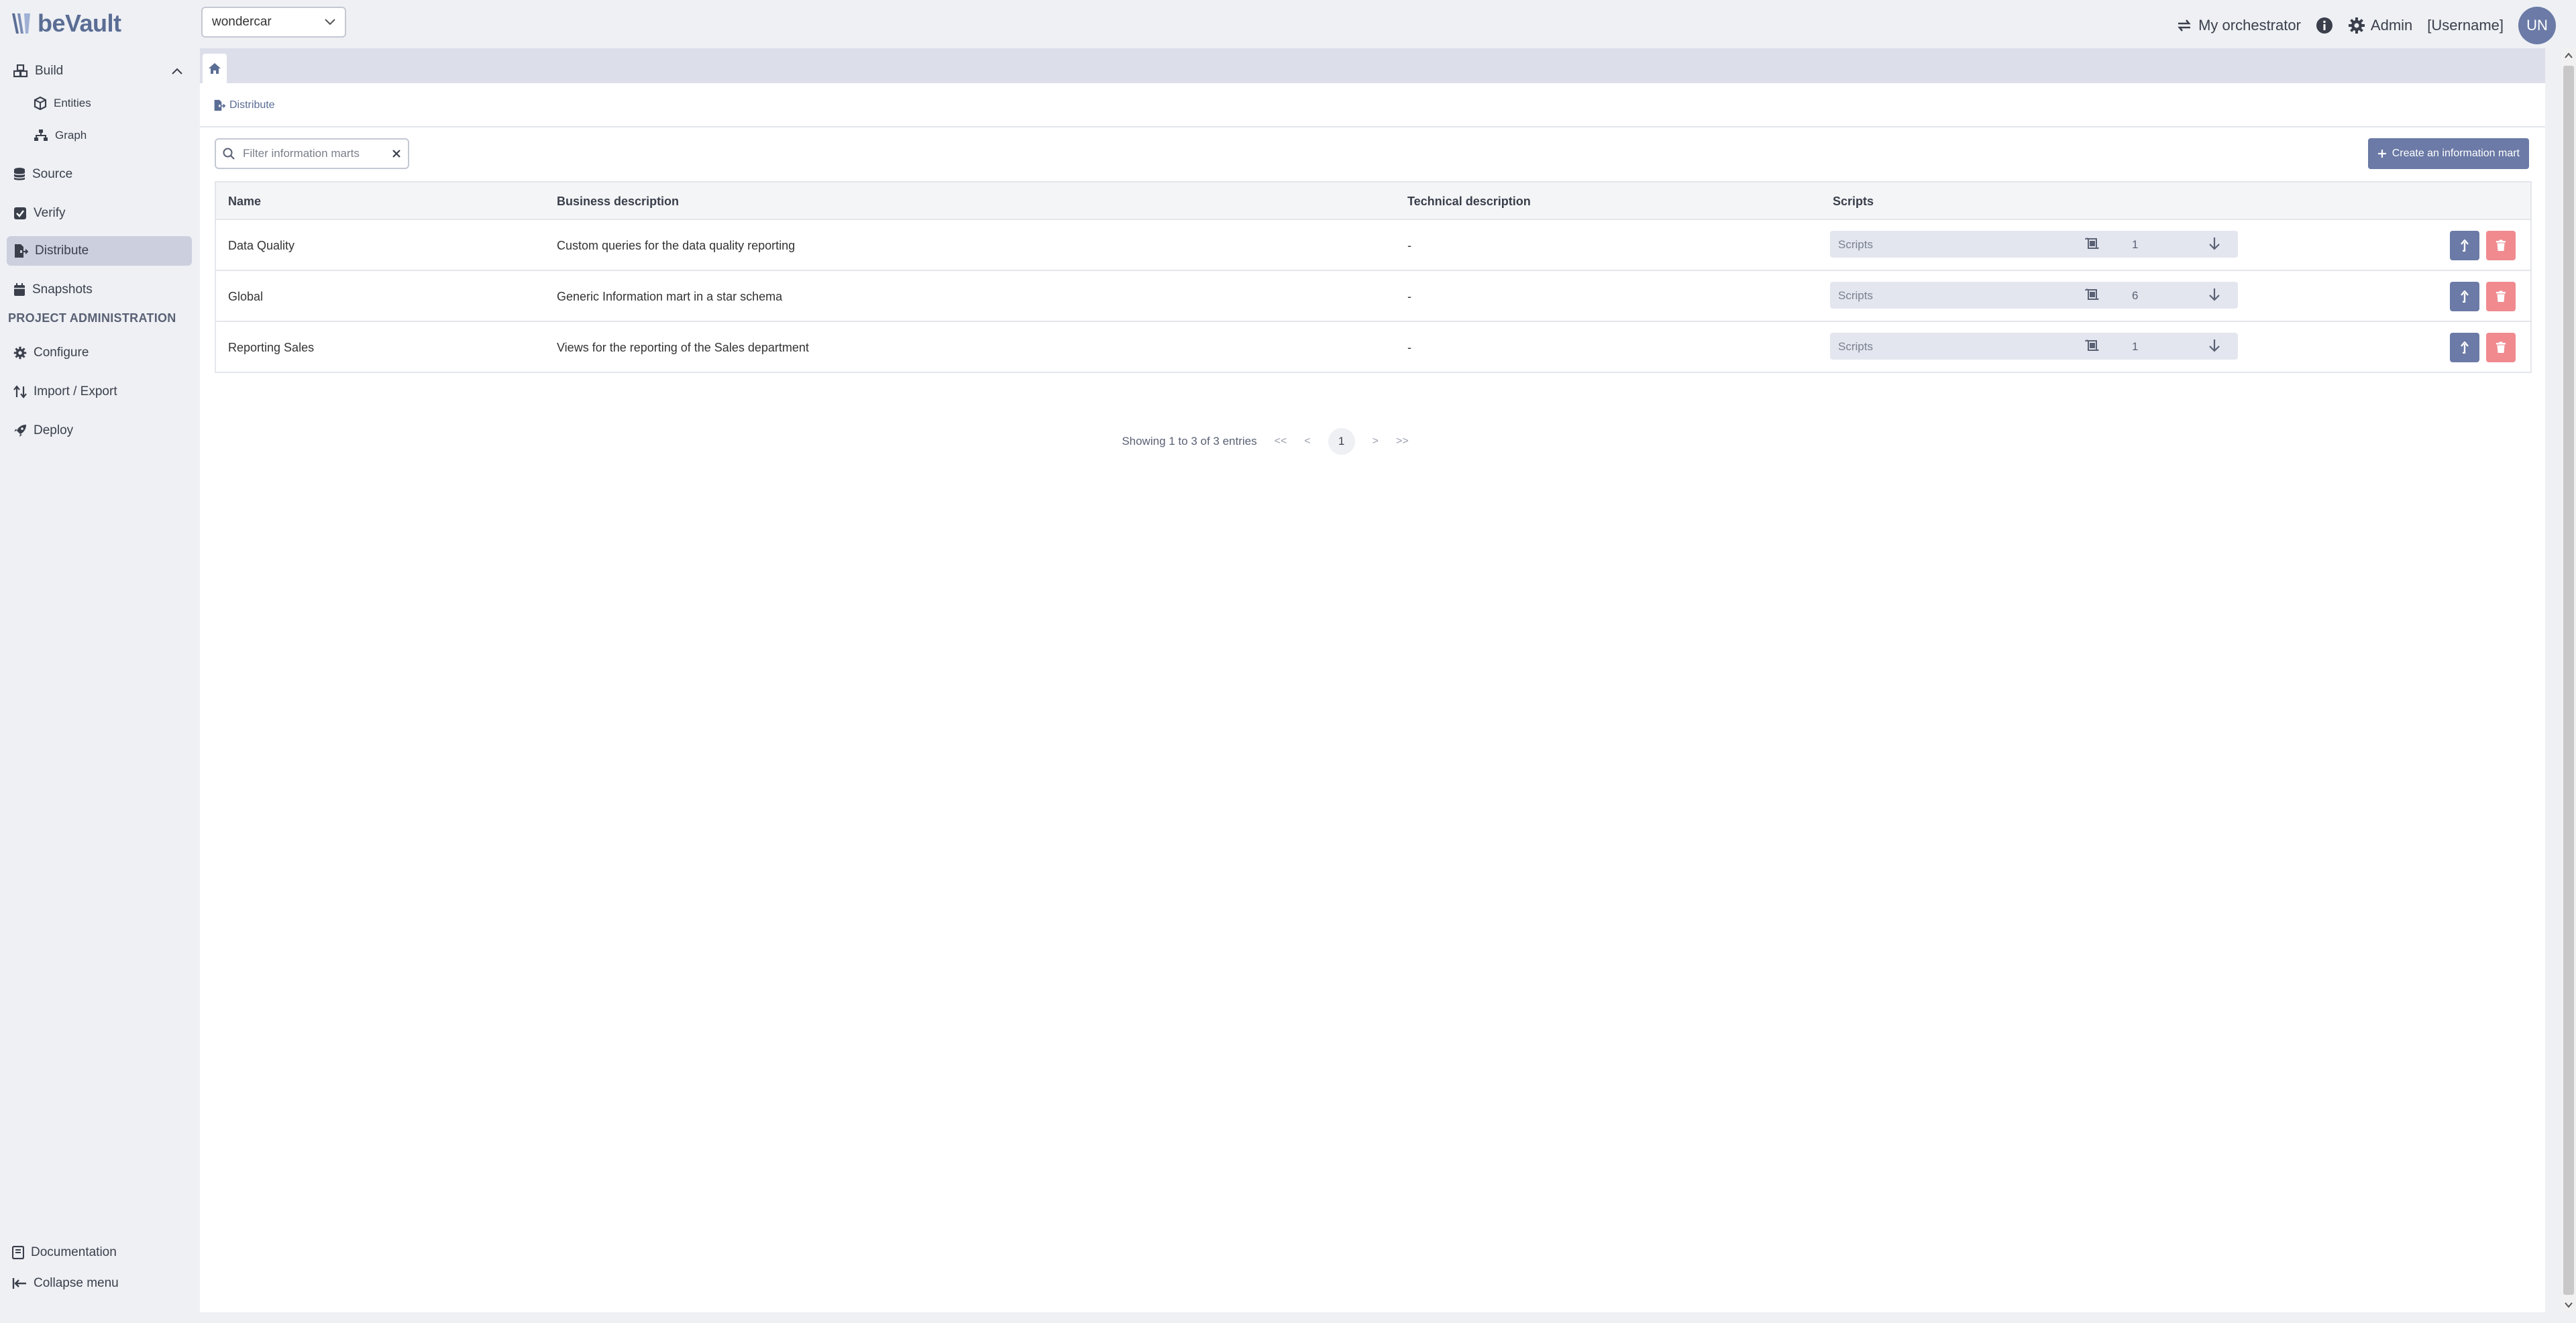 Image resolution: width=2576 pixels, height=1323 pixels. I want to click on sidebar-item-distribute: Distribute, so click(99, 251).